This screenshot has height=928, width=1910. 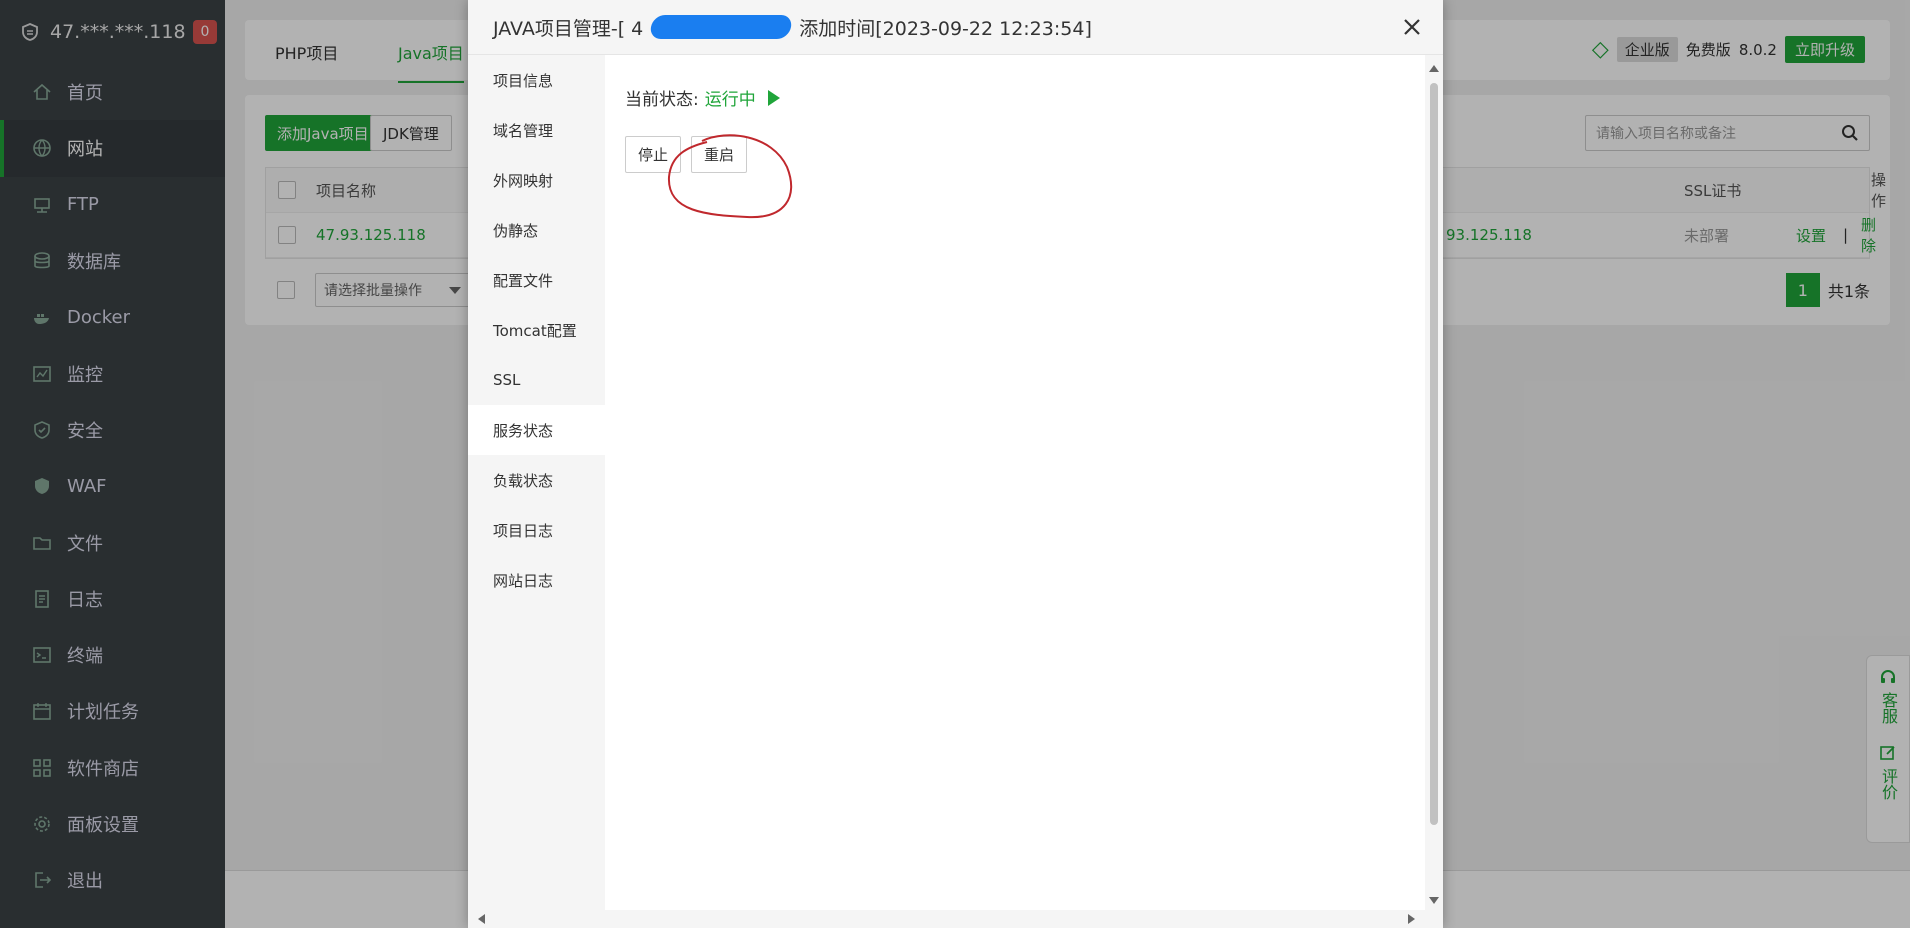 What do you see at coordinates (568, 28) in the screenshot?
I see `modal-title-prefix: JAVA项目管理-[ 4` at bounding box center [568, 28].